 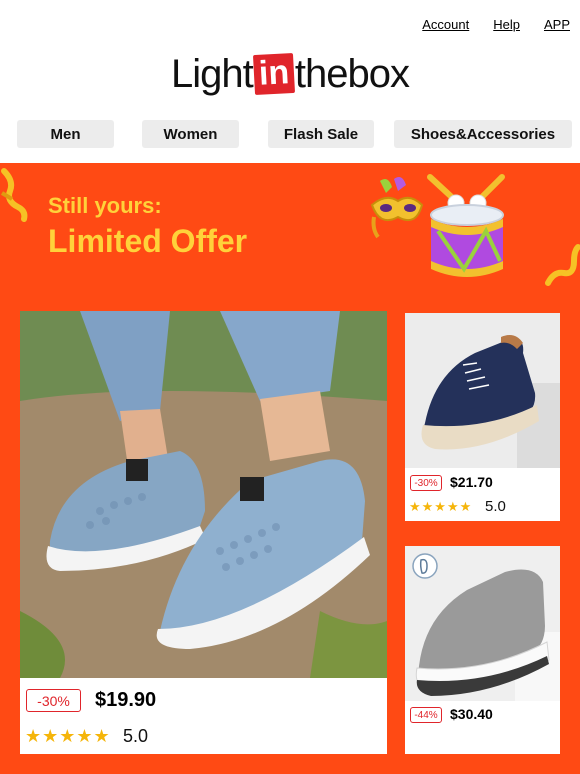 What do you see at coordinates (273, 74) in the screenshot?
I see `logo-text-in: in` at bounding box center [273, 74].